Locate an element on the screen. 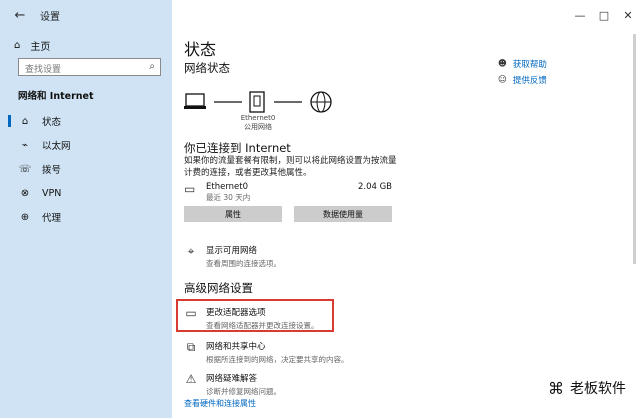  scrollbar is located at coordinates (634, 149).